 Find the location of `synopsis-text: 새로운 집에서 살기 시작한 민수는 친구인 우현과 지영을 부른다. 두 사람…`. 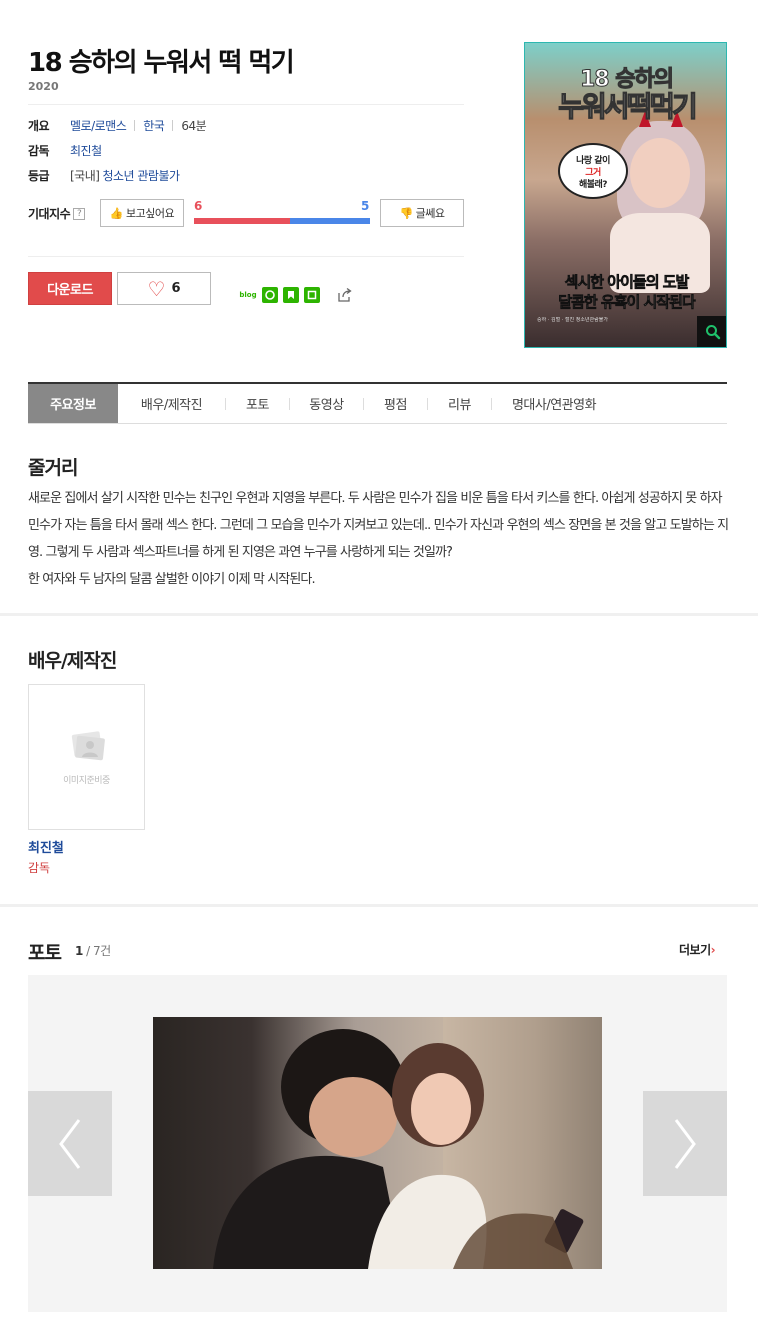

synopsis-text: 새로운 집에서 살기 시작한 민수는 친구인 우현과 지영을 부른다. 두 사람… is located at coordinates (378, 539).